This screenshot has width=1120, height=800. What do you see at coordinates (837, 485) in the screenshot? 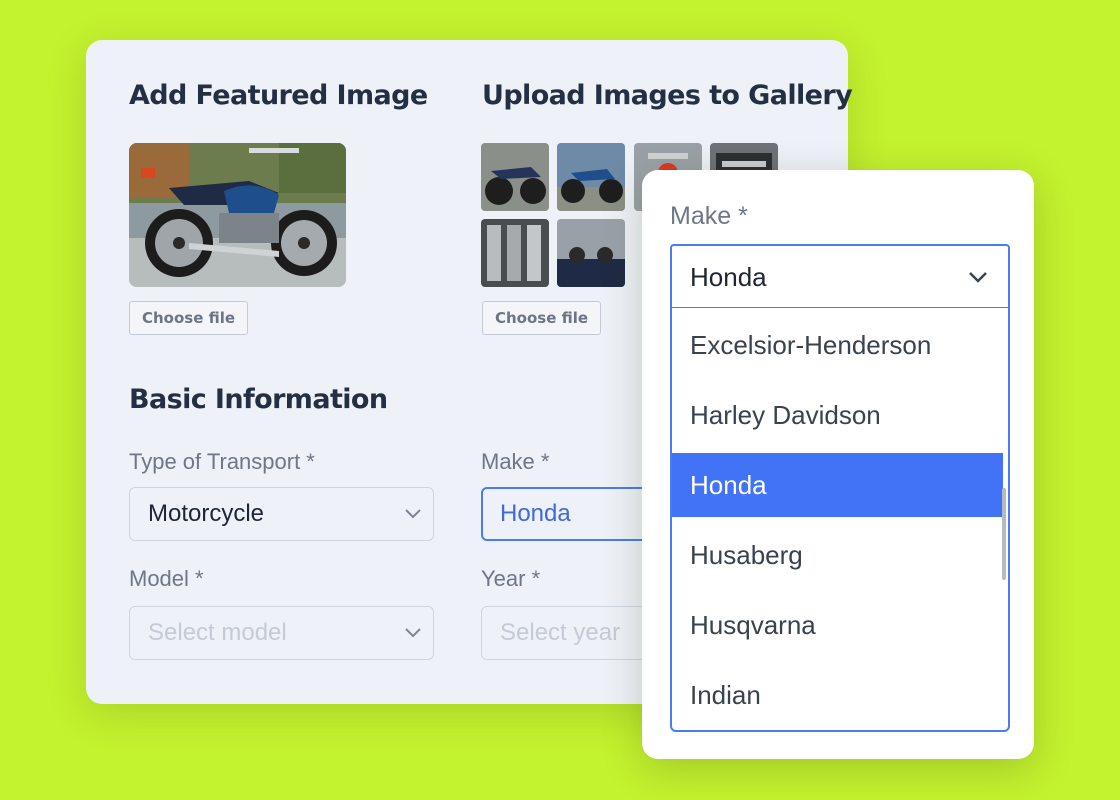
I see `dropdown-option-selected: Honda` at bounding box center [837, 485].